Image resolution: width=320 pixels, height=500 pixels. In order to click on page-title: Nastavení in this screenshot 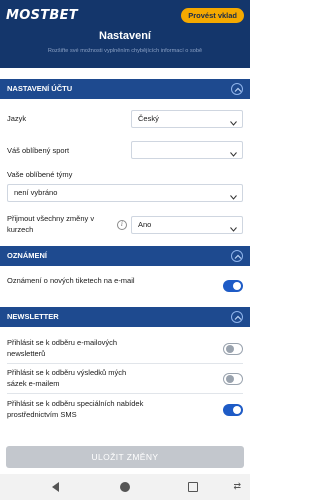, I will do `click(125, 36)`.